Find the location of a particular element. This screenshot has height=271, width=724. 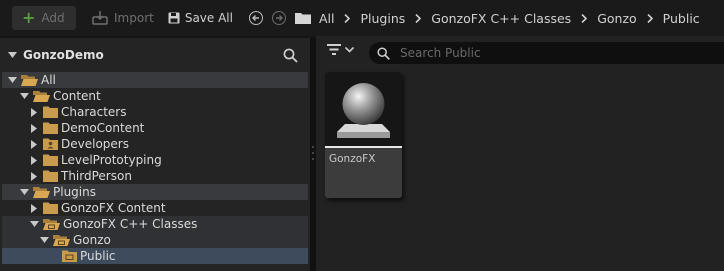

tree-item-gonzo: Gonzo is located at coordinates (155, 240).